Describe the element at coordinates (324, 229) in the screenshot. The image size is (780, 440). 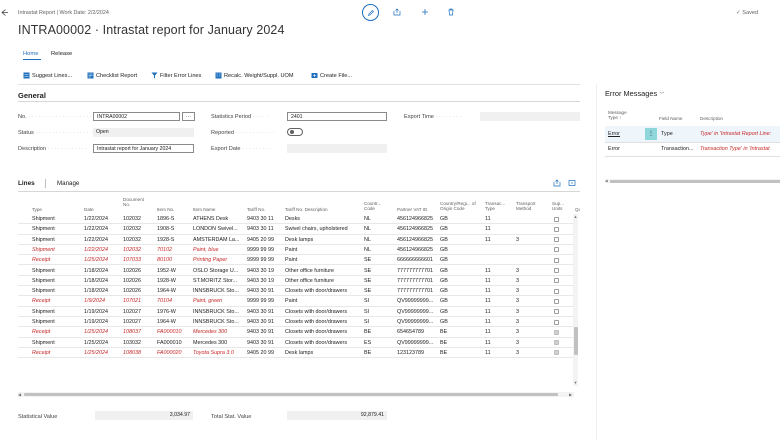
I see `row-tariff-description: Swivel chairs, upholstered` at that location.